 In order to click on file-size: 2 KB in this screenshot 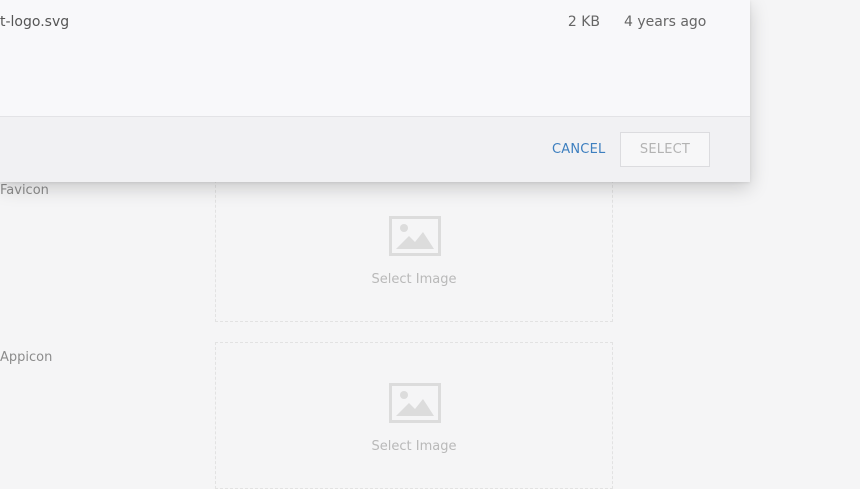, I will do `click(583, 22)`.